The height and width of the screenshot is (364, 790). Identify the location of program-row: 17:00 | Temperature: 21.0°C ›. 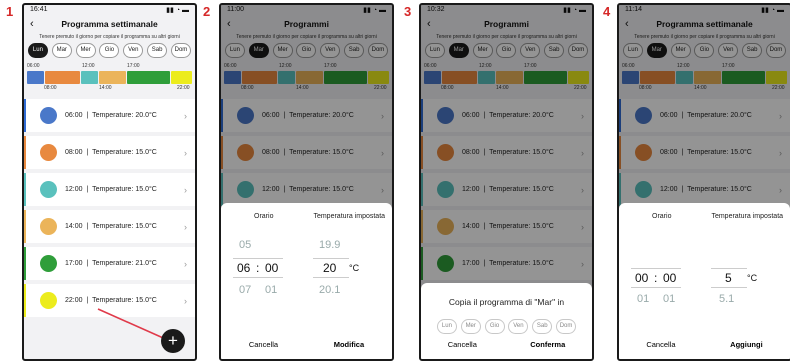
(109, 263).